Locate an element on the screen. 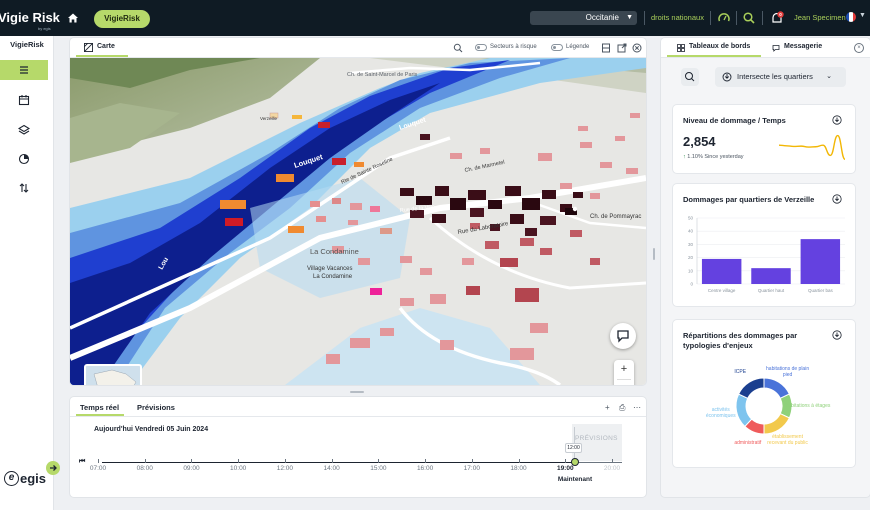  tab-map: Carte is located at coordinates (106, 46).